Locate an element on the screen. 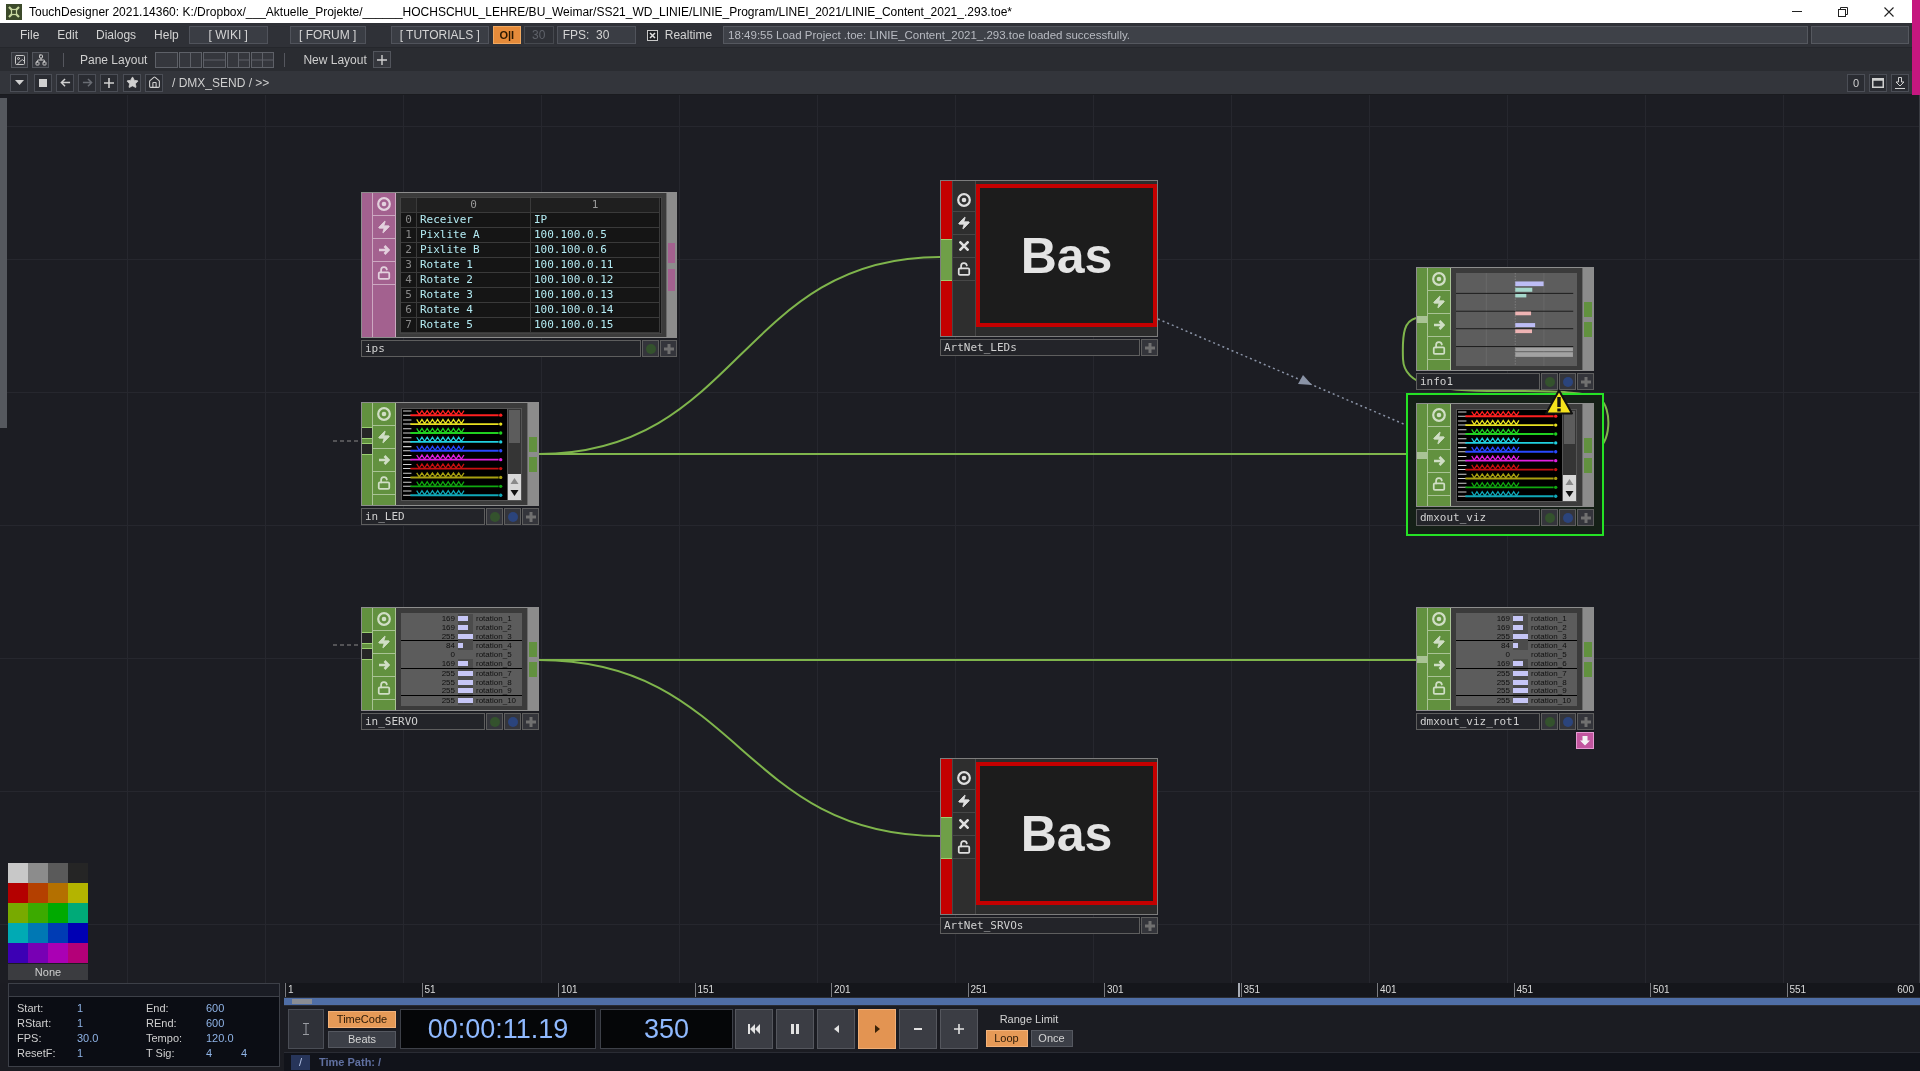  node-name: ArtNet_SRVOs is located at coordinates (1040, 925).